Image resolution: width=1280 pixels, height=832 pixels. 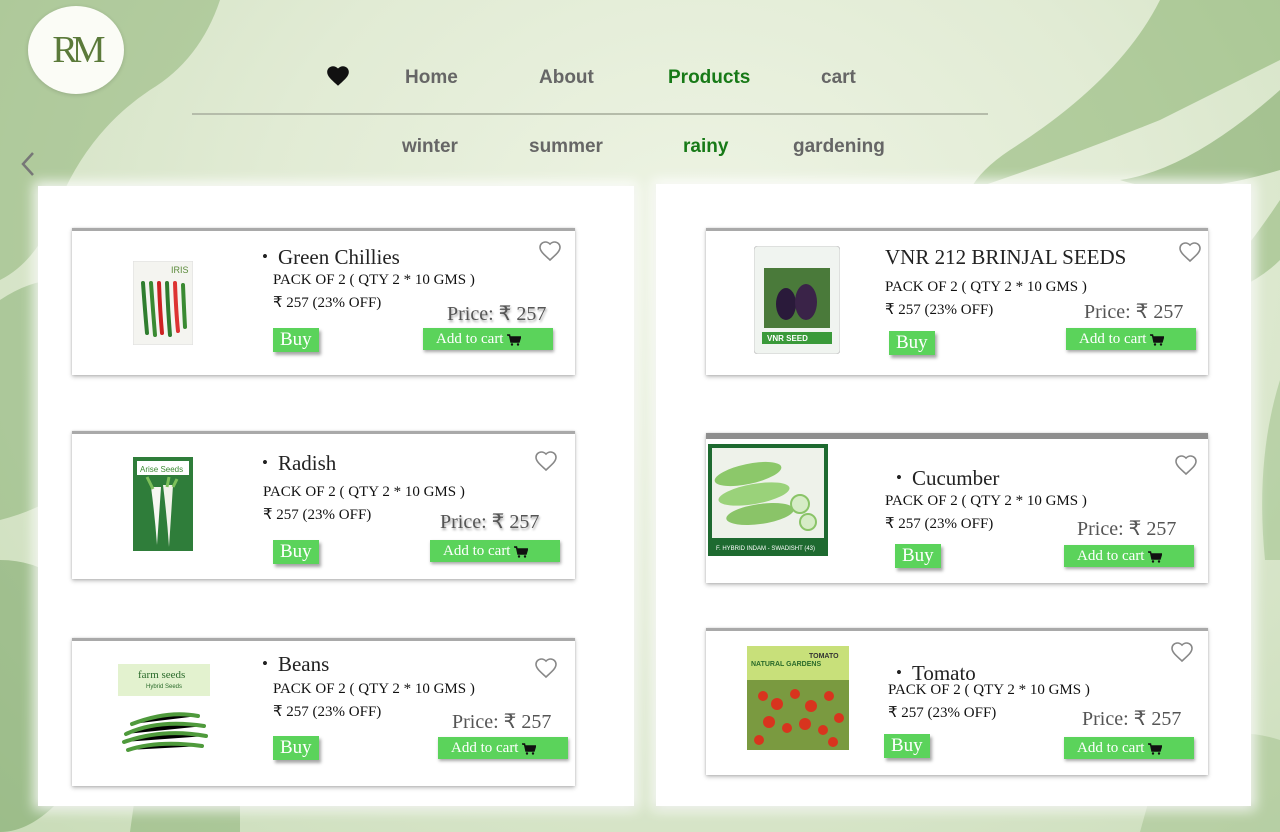 I want to click on tomato-image: NATURAL GARDENS TOMATO, so click(x=798, y=698).